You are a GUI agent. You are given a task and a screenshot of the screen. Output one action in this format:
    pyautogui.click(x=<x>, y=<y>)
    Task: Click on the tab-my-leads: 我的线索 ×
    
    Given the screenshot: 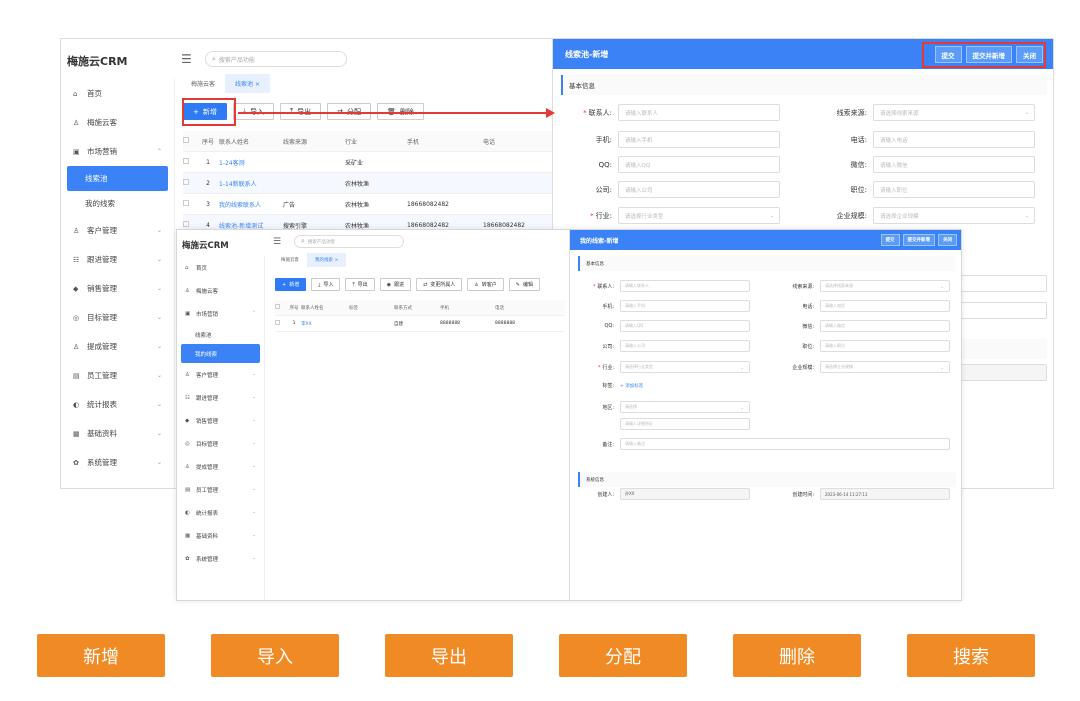 What is the action you would take?
    pyautogui.click(x=327, y=260)
    